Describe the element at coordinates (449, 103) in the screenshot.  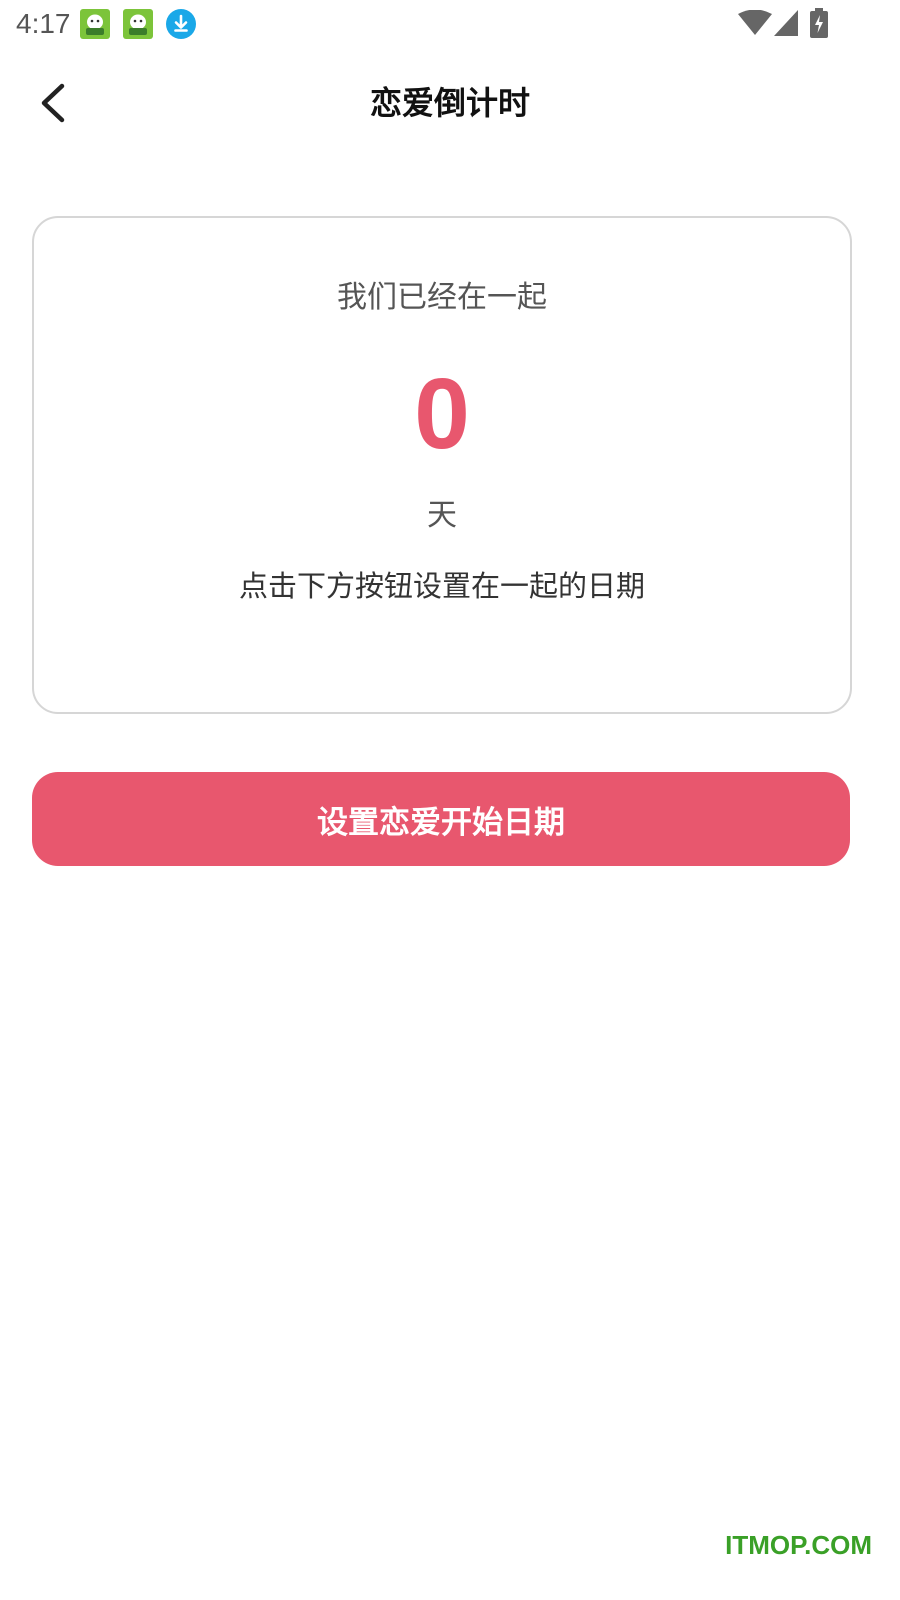
I see `page-title: 恋爱倒计时` at that location.